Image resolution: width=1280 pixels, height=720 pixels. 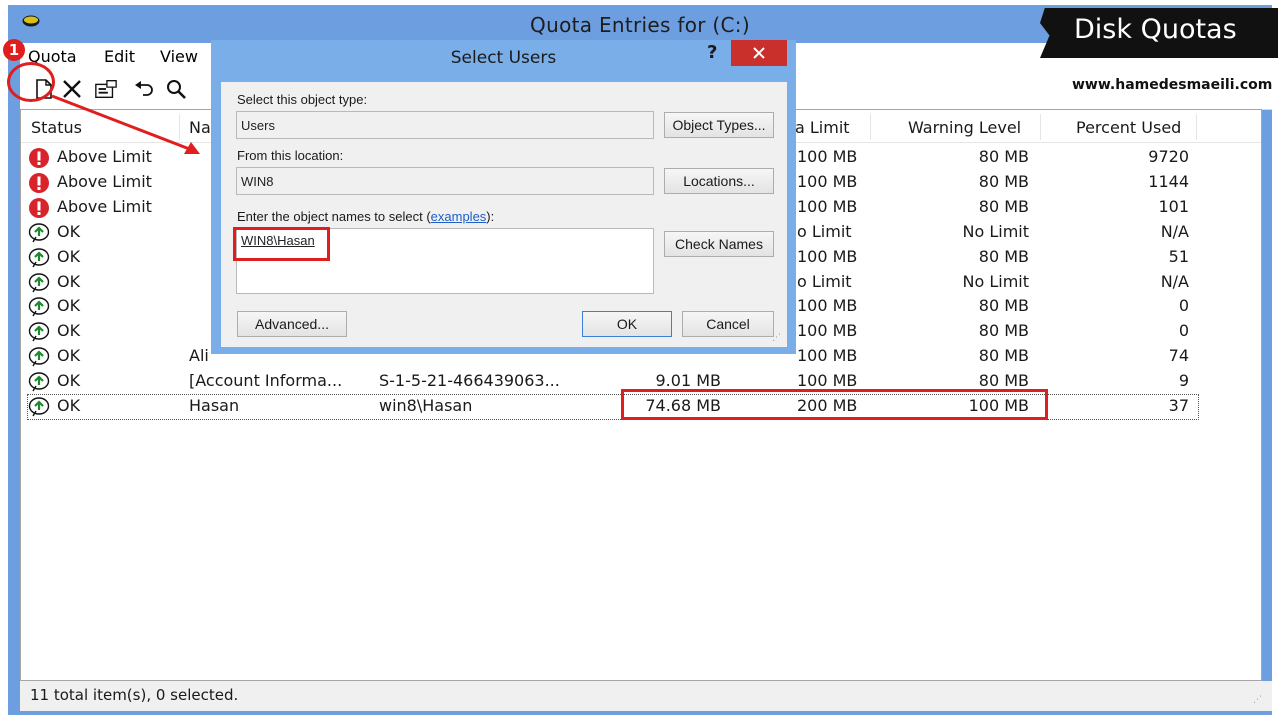 I want to click on column-header-name: Na, so click(x=200, y=127).